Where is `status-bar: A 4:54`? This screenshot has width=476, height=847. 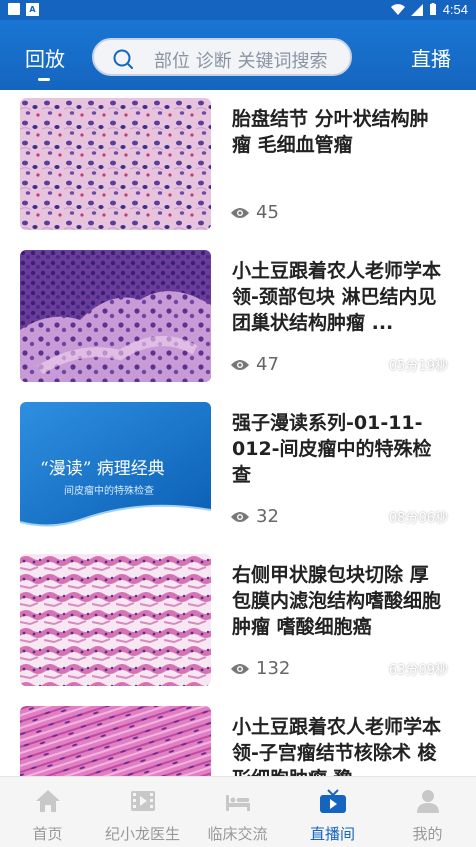 status-bar: A 4:54 is located at coordinates (238, 10).